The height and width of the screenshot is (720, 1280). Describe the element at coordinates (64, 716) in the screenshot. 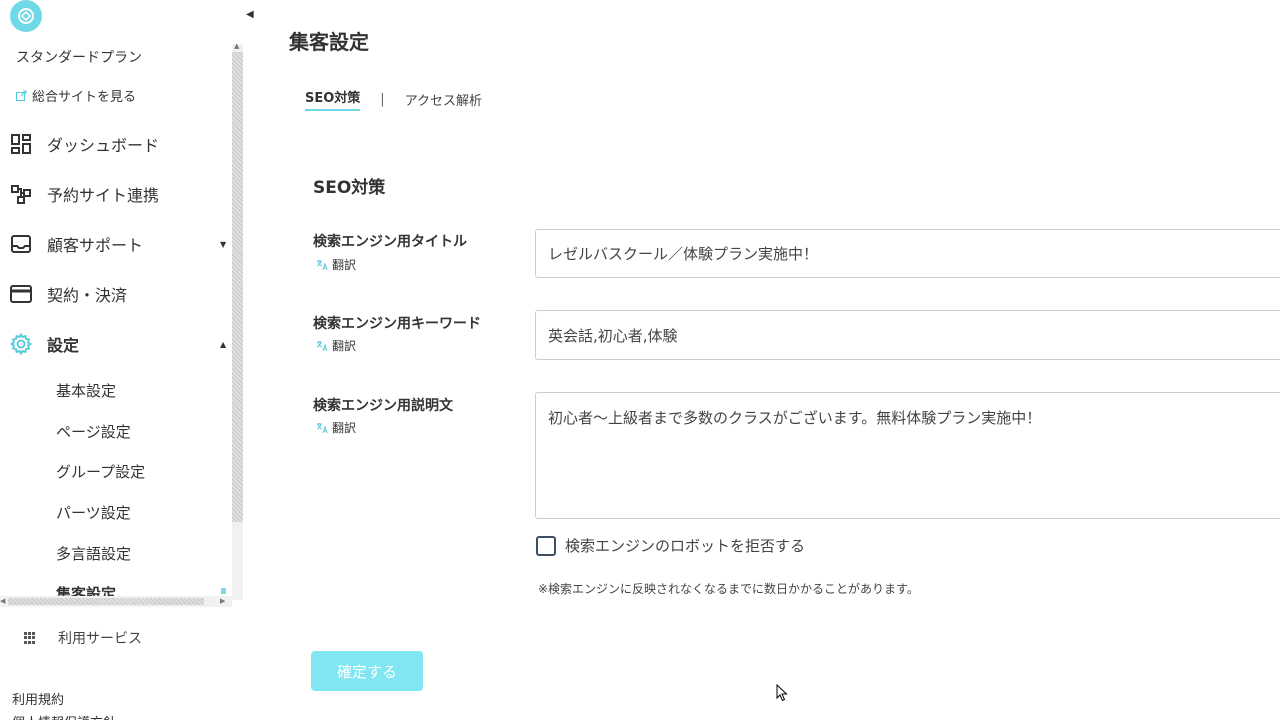

I see `privacy-link: 個人情報保護方針` at that location.